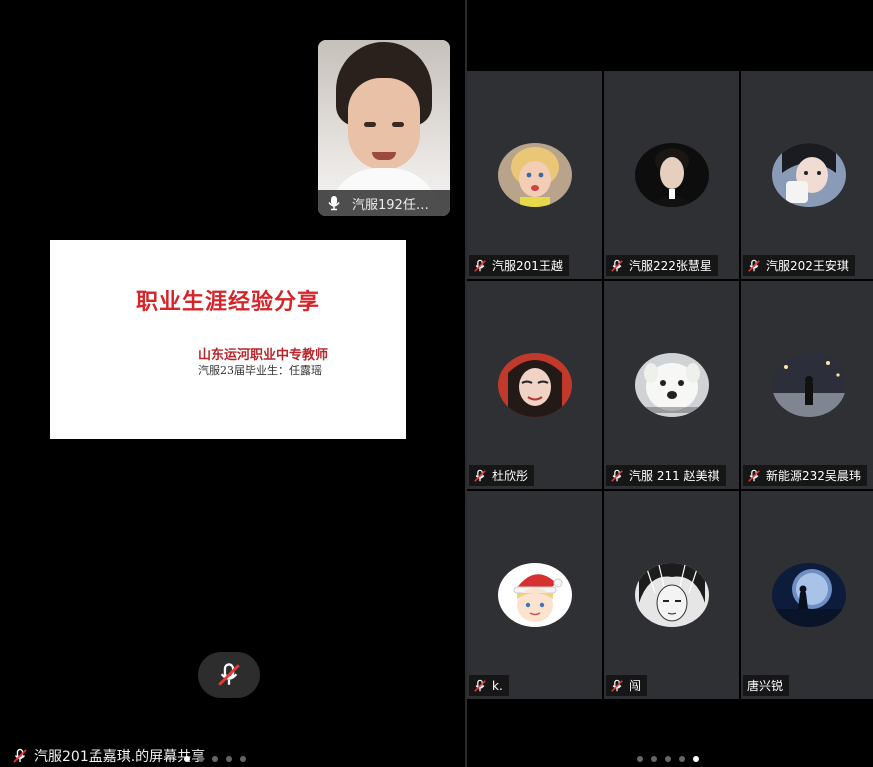  I want to click on participant-name-bar: 唐兴锐, so click(766, 685).